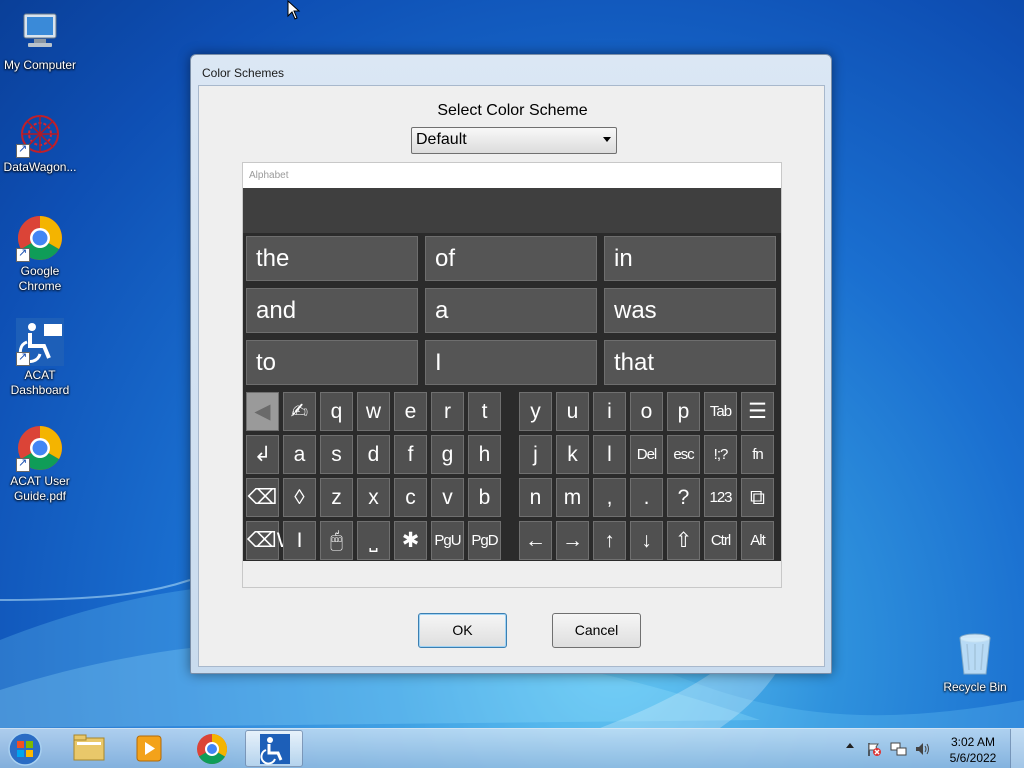 The width and height of the screenshot is (1024, 768). What do you see at coordinates (447, 497) in the screenshot?
I see `keyboard-key: v` at bounding box center [447, 497].